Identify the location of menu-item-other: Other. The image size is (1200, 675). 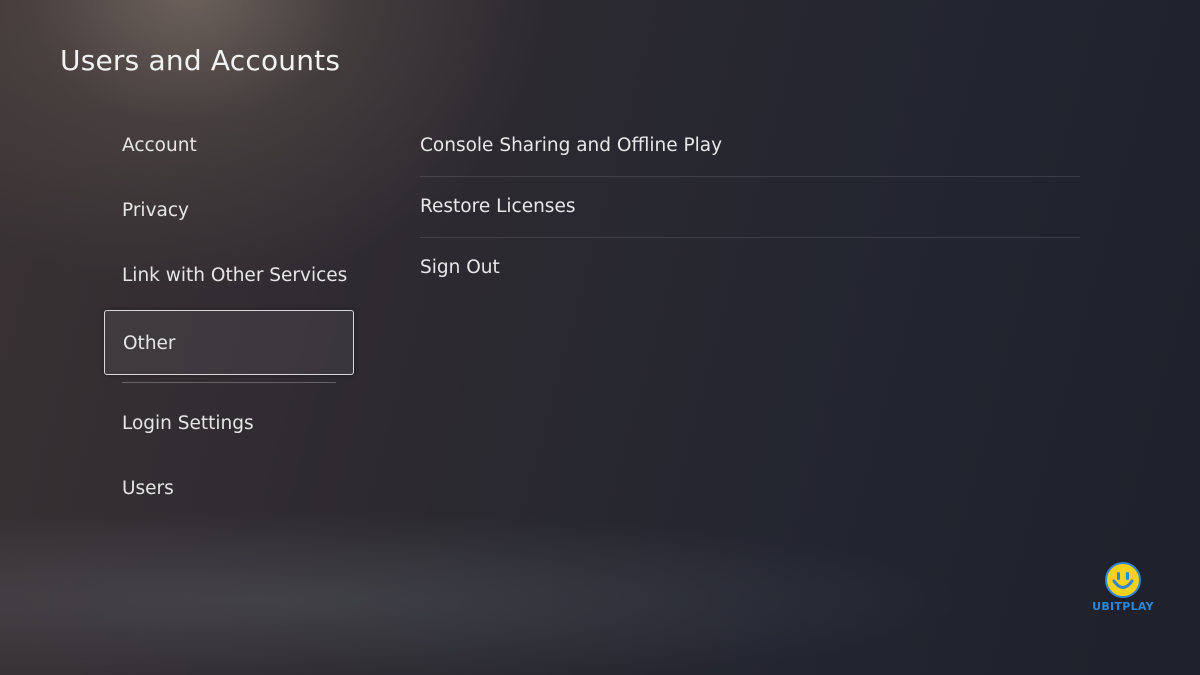
(229, 342).